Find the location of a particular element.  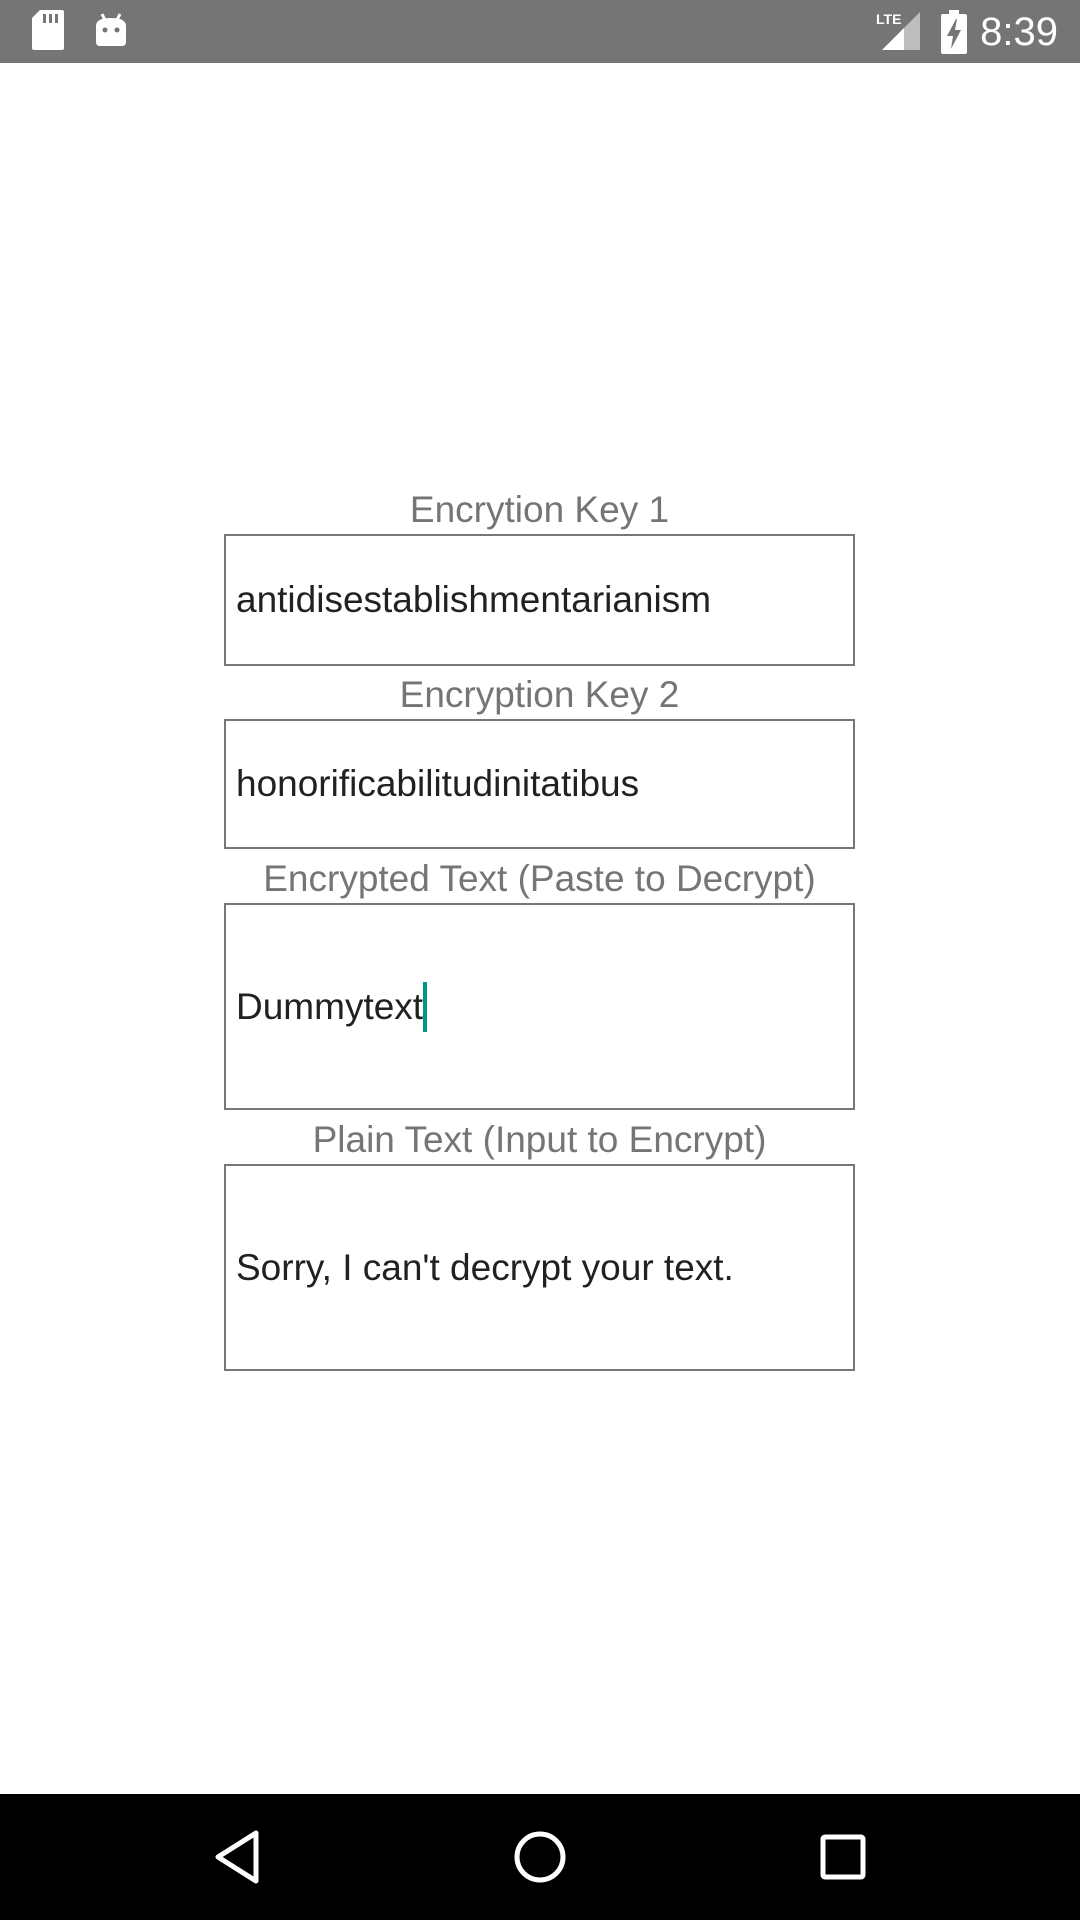

network-type-label: LTE is located at coordinates (888, 19).